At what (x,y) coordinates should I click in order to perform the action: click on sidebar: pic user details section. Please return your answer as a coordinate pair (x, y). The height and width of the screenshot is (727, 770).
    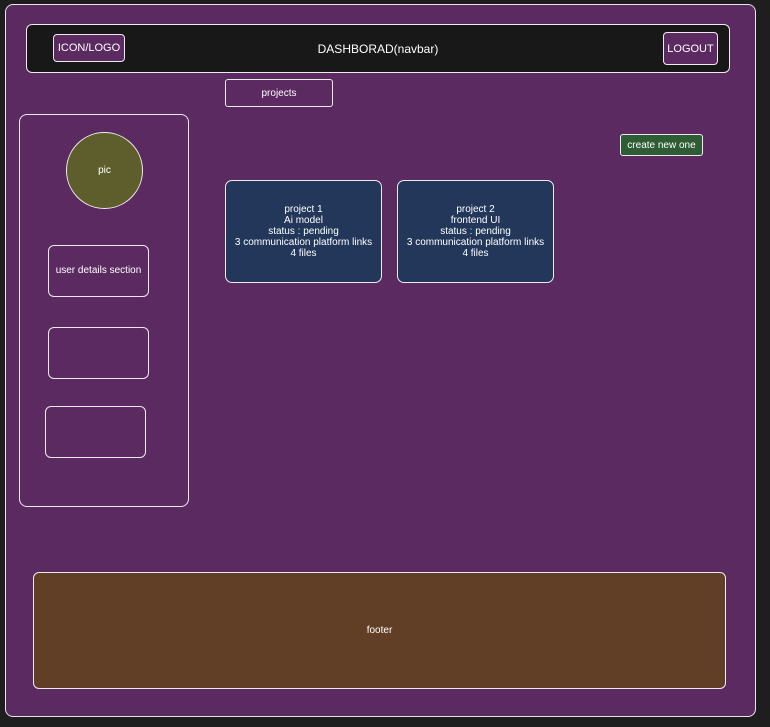
    Looking at the image, I should click on (104, 310).